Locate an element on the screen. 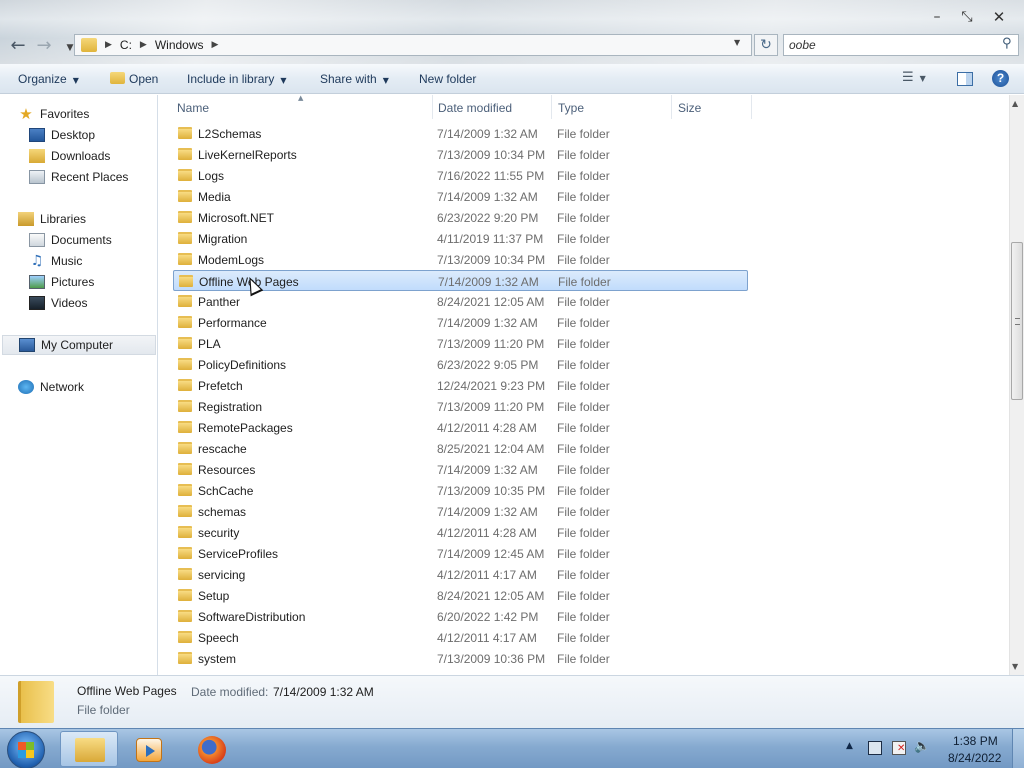 This screenshot has height=768, width=1024. file-row: SchCache 7/13/2009 10:35 PM File folder is located at coordinates (460, 490).